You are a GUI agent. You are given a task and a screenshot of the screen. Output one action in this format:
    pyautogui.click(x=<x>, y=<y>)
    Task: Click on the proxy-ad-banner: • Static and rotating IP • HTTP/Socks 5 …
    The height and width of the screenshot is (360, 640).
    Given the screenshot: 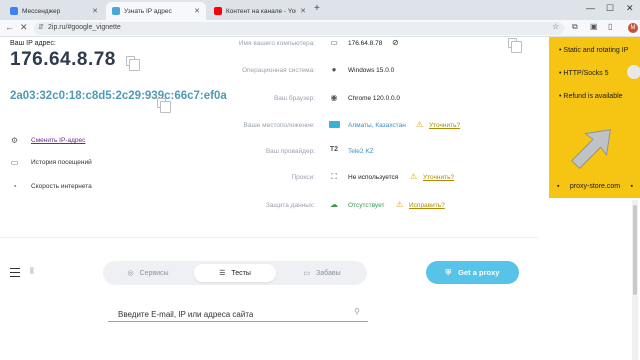 What is the action you would take?
    pyautogui.click(x=594, y=117)
    